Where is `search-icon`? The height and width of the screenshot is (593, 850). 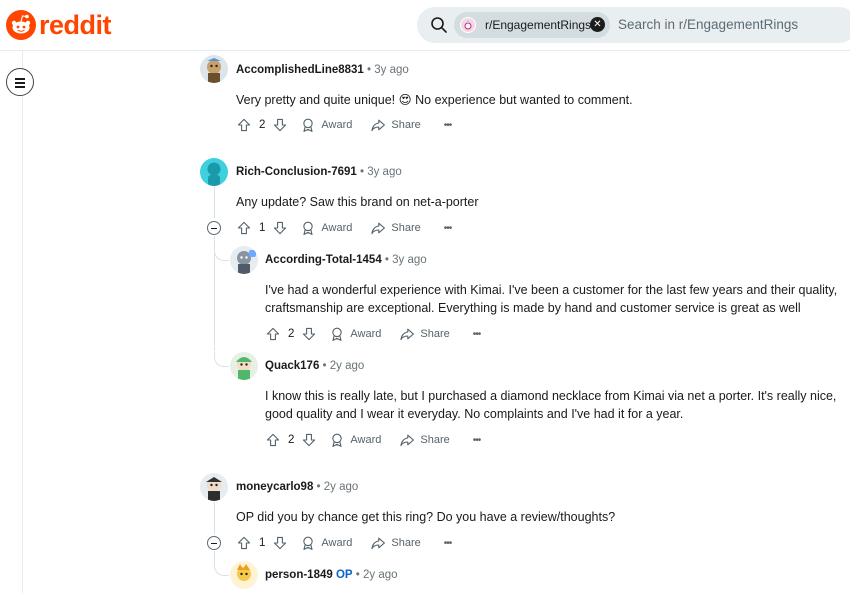
search-icon is located at coordinates (439, 25).